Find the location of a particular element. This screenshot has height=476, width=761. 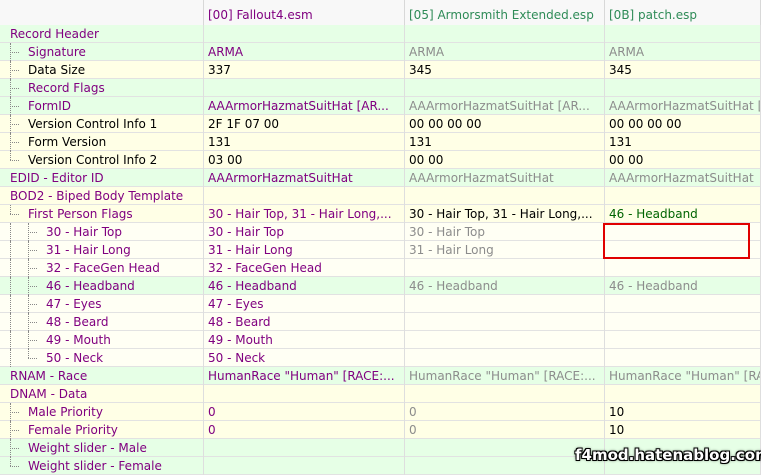

table-row: Signature ARMA ARMA ARMA is located at coordinates (380, 52).